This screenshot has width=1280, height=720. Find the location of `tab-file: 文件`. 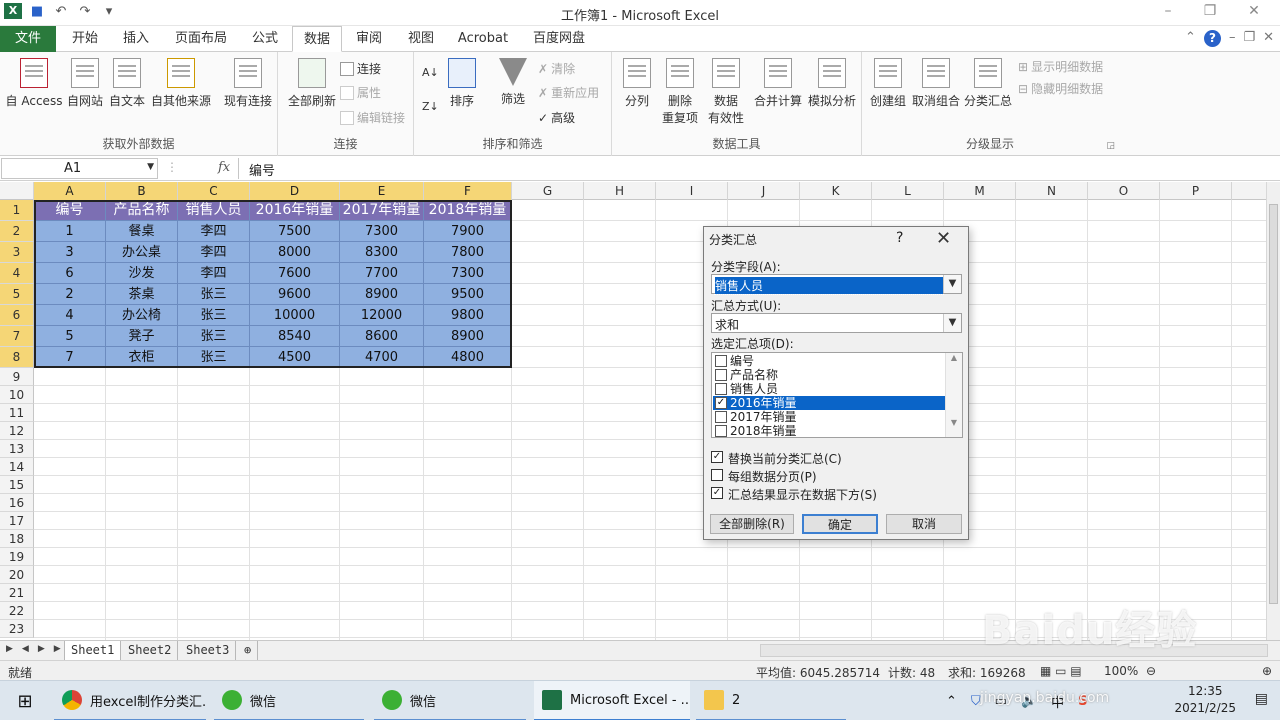

tab-file: 文件 is located at coordinates (28, 39).